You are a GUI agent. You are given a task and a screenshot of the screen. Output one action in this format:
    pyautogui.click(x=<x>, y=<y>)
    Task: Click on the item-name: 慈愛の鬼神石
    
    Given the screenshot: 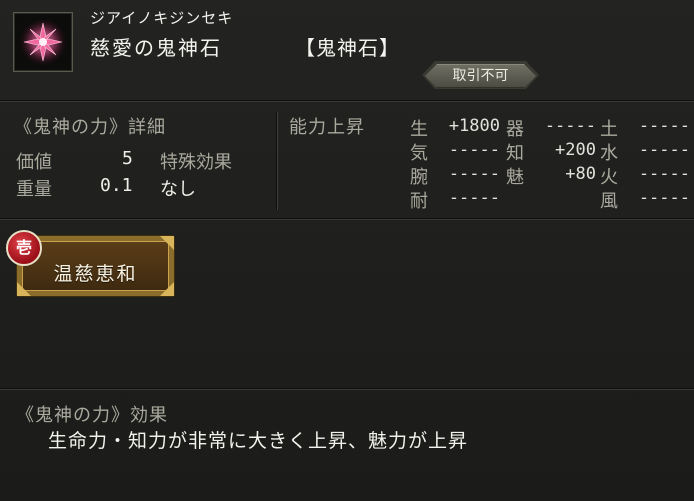 What is the action you would take?
    pyautogui.click(x=156, y=48)
    